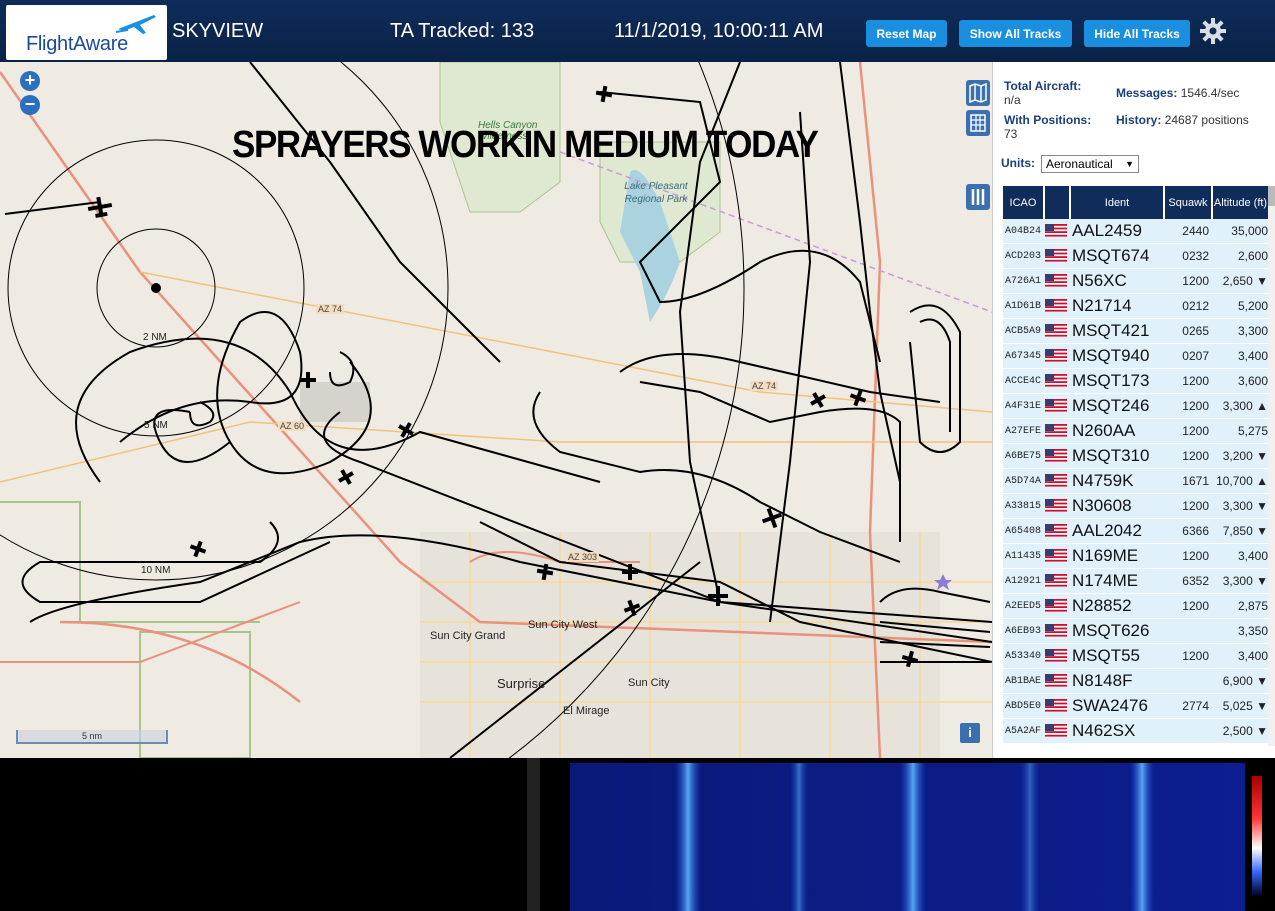 The height and width of the screenshot is (911, 1275). What do you see at coordinates (1213, 31) in the screenshot?
I see `gear-icon` at bounding box center [1213, 31].